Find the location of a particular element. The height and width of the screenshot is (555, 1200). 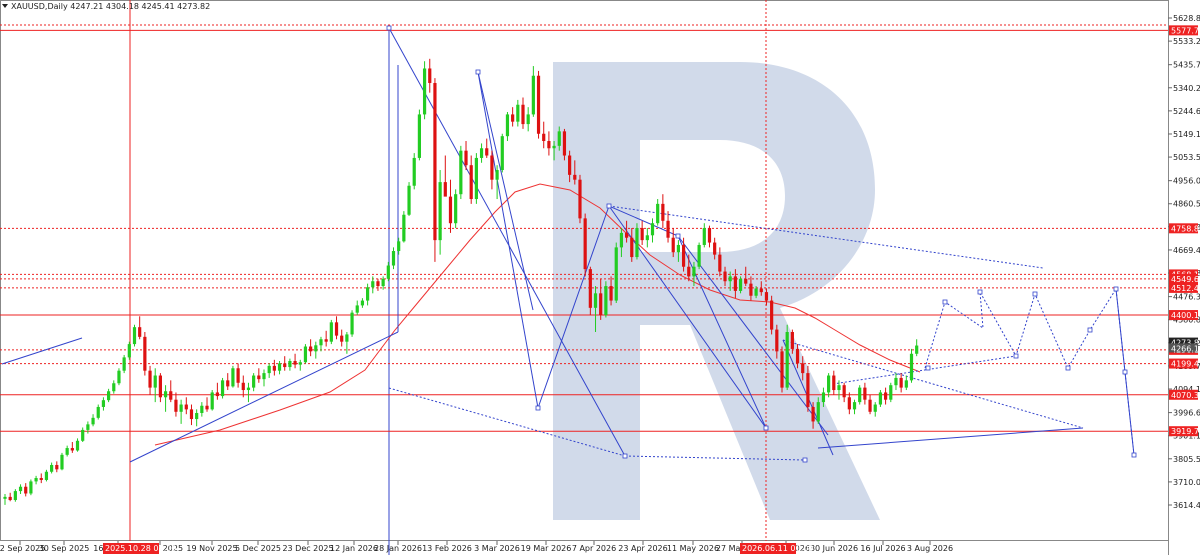

y-tick-label: 4669.40 is located at coordinates (1186, 250).